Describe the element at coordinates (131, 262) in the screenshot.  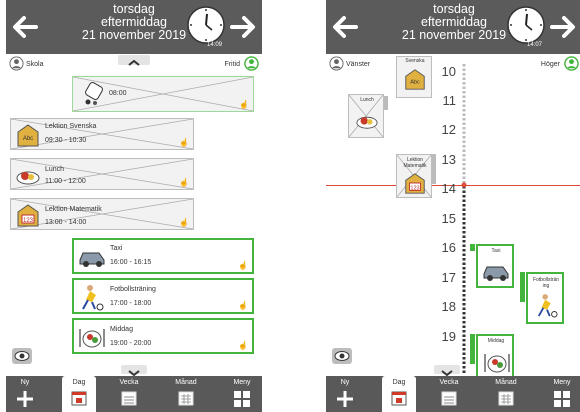
I see `activity-time: 16:00 - 16:15` at that location.